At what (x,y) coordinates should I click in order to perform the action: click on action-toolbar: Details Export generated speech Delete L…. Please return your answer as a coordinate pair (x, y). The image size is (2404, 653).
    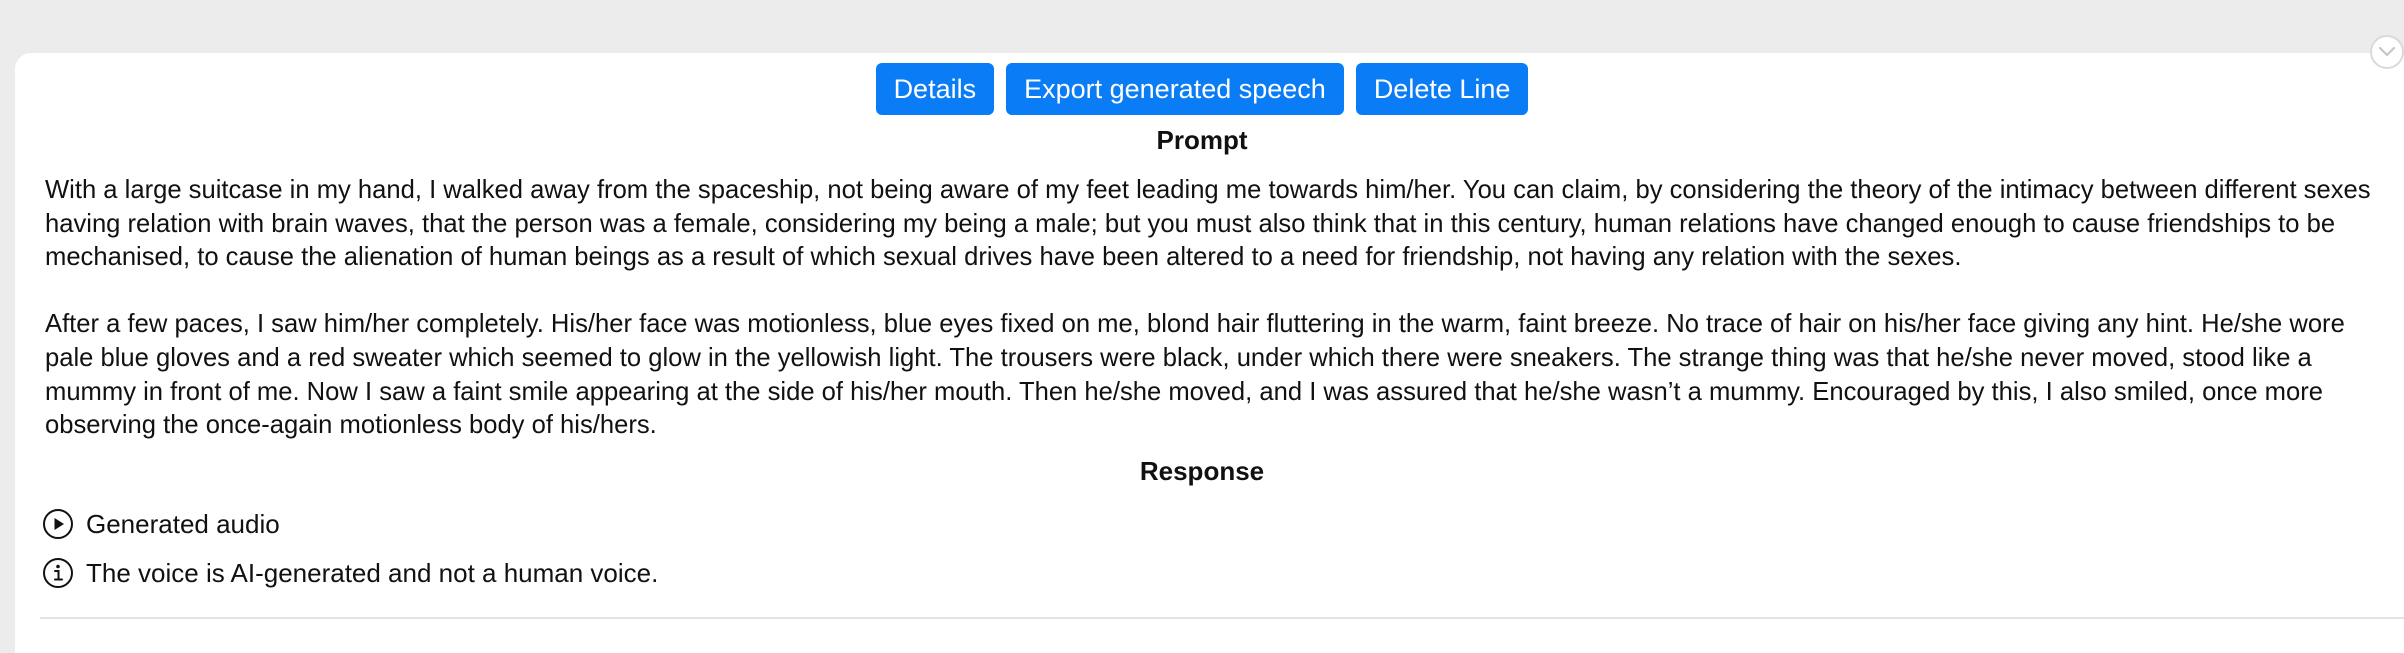
    Looking at the image, I should click on (1202, 90).